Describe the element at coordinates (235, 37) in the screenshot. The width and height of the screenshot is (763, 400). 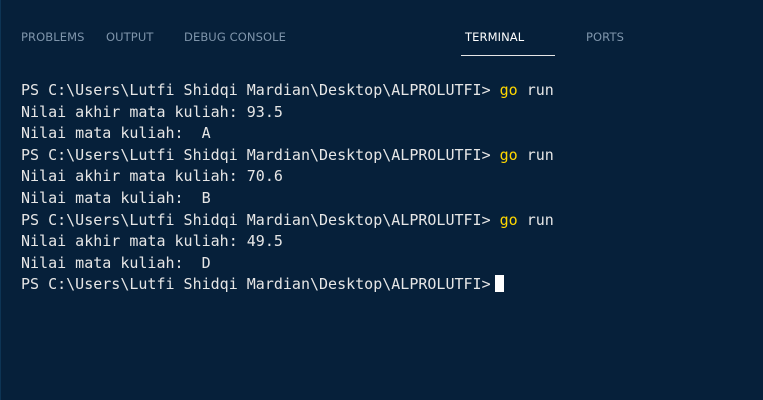
I see `tab-debug-console: DEBUG CONSOLE` at that location.